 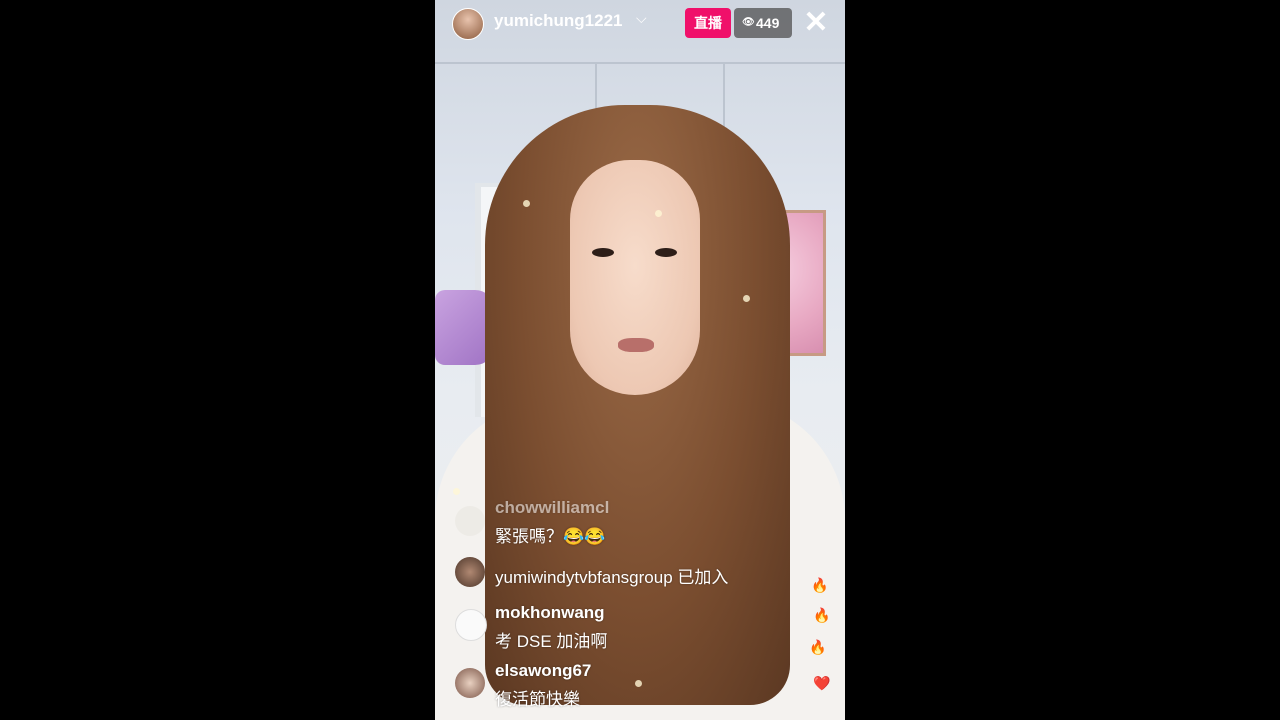 What do you see at coordinates (636, 345) in the screenshot?
I see `mouth` at bounding box center [636, 345].